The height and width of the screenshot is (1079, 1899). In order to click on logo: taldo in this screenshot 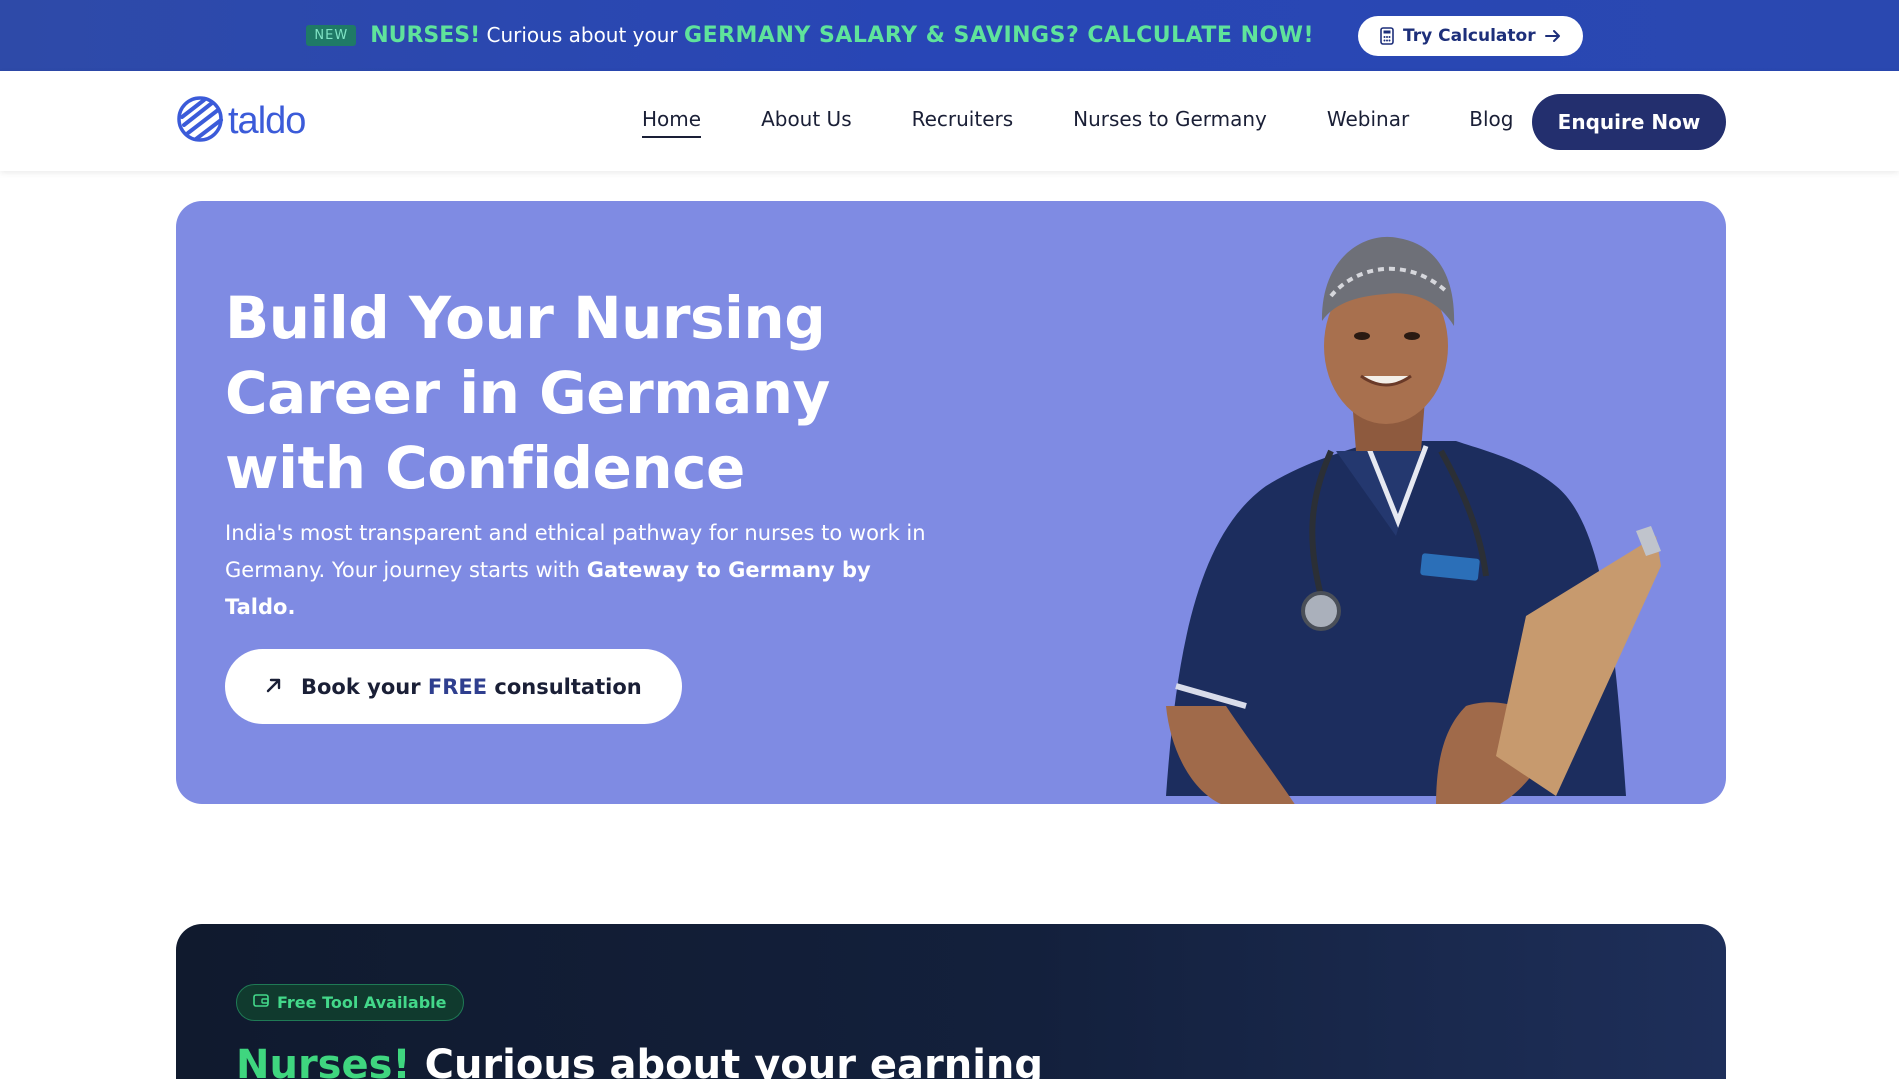, I will do `click(241, 121)`.